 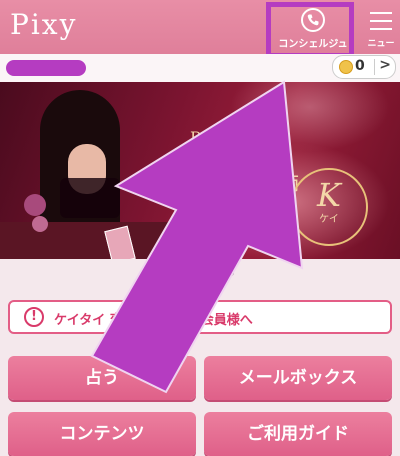 What do you see at coordinates (374, 67) in the screenshot?
I see `points-divider` at bounding box center [374, 67].